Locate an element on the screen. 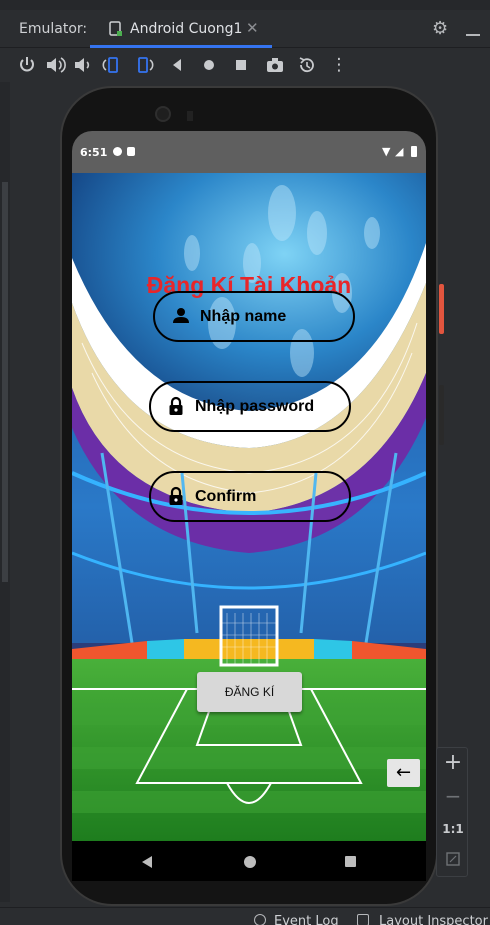 Image resolution: width=490 pixels, height=925 pixels. name-input: Nhập name is located at coordinates (254, 316).